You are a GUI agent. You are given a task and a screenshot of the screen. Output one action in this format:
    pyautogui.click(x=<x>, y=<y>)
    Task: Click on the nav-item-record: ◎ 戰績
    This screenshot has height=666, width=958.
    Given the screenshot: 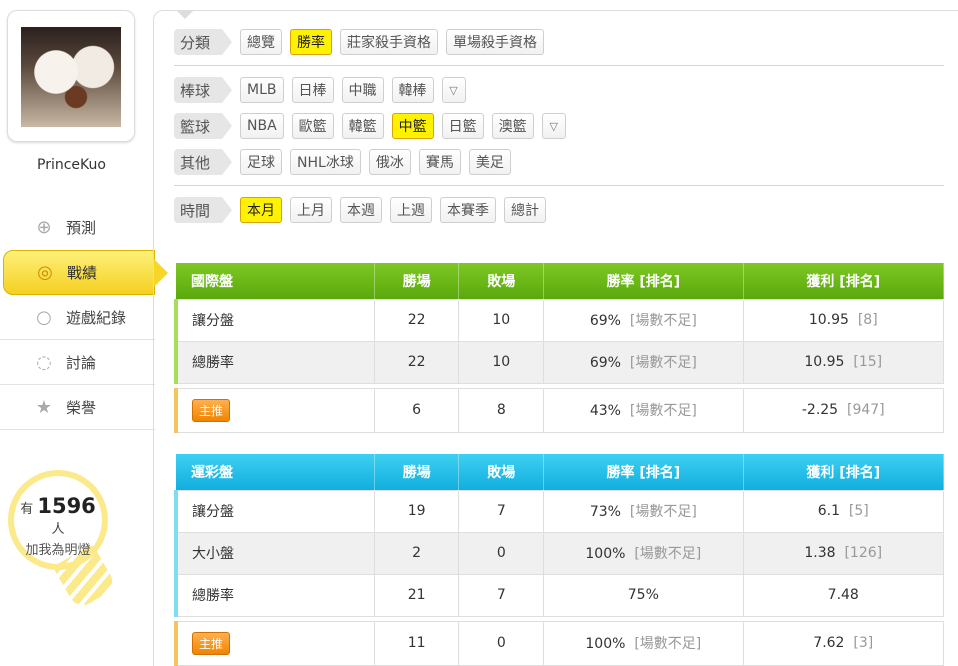 What is the action you would take?
    pyautogui.click(x=85, y=272)
    